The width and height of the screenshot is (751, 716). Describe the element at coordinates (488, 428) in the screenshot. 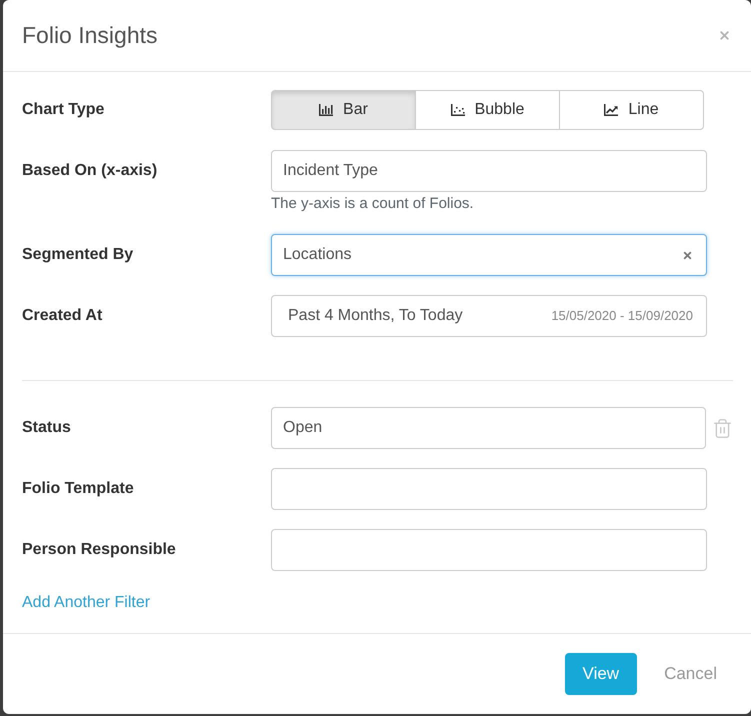

I see `select-field: Open` at that location.